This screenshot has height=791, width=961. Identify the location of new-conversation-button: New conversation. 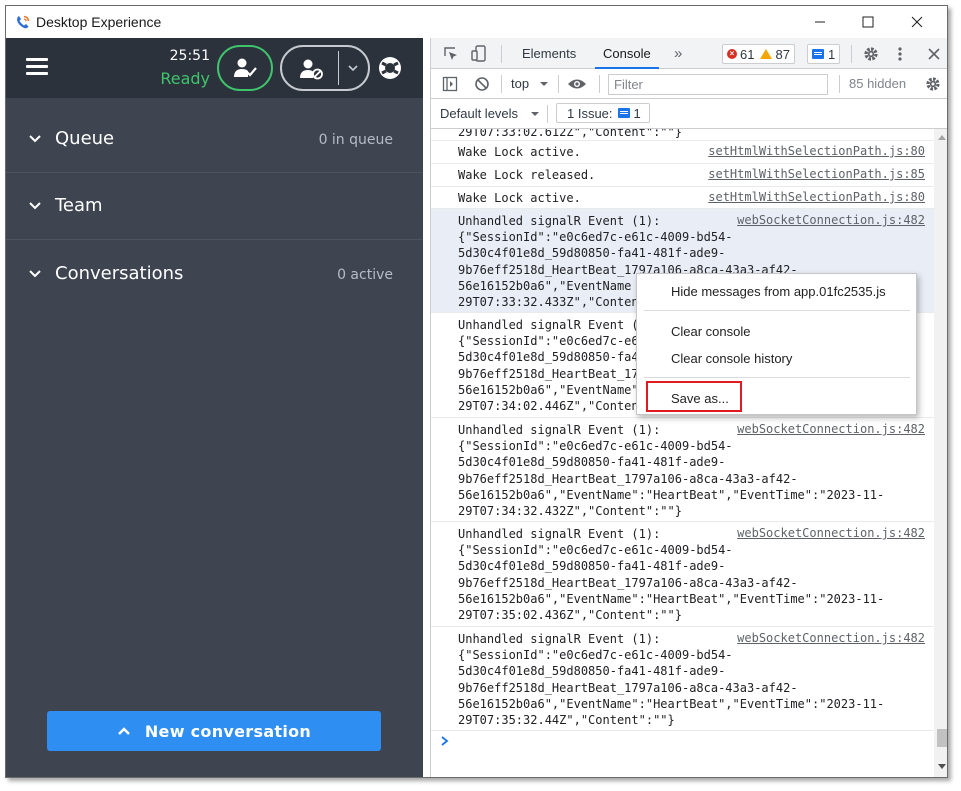
(214, 731).